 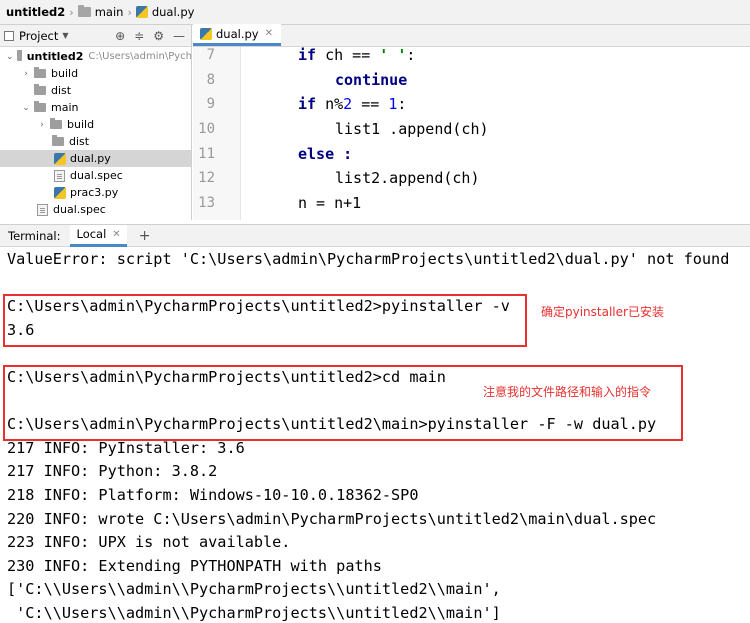 What do you see at coordinates (140, 56) in the screenshot?
I see `tree-item-path-hint: C:\Users\admin\Pych` at bounding box center [140, 56].